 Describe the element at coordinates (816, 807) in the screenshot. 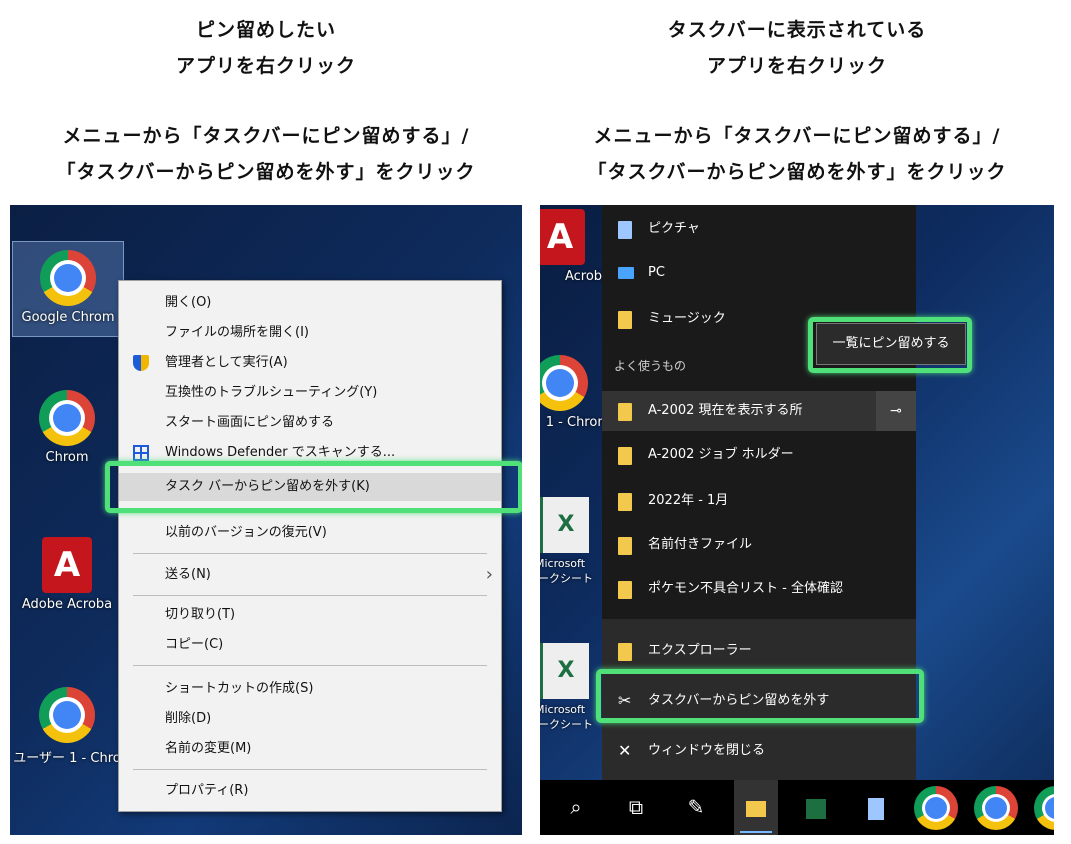

I see `excel-taskbar-icon` at that location.